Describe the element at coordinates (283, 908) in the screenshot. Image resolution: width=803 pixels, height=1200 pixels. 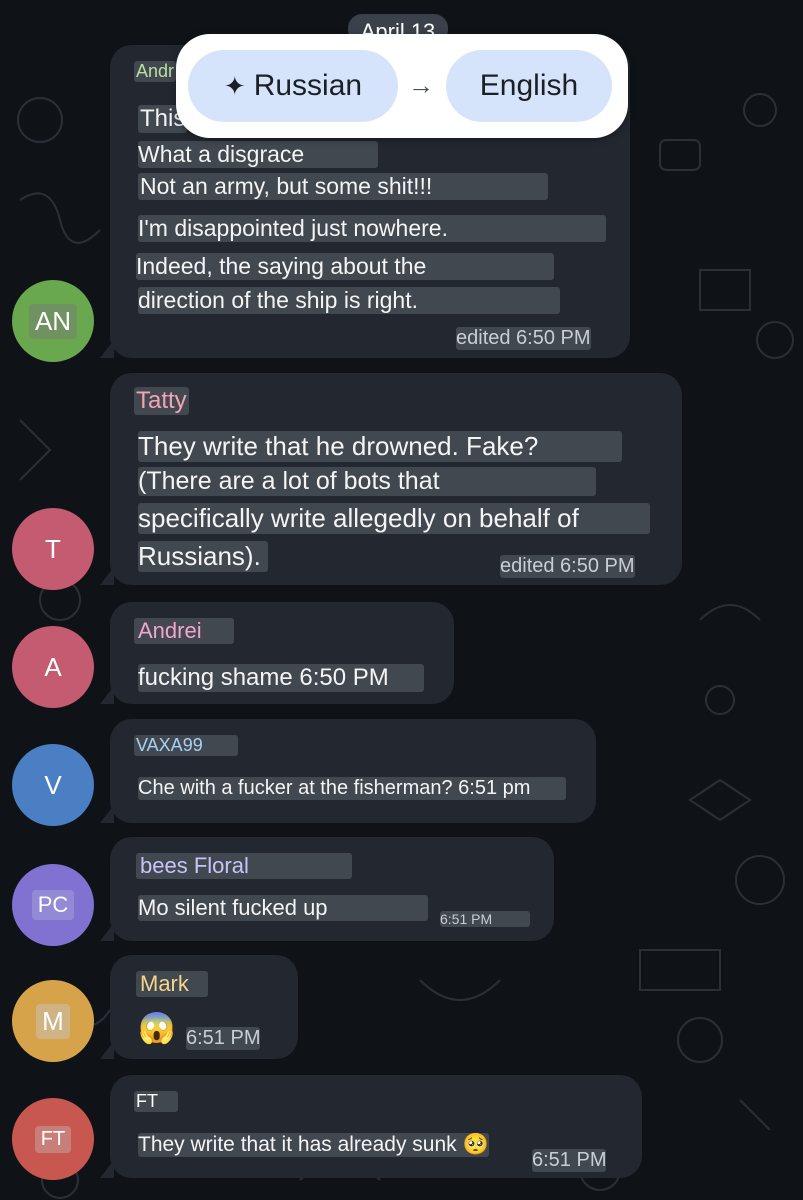
I see `message-line: Mo silent fucked up` at that location.